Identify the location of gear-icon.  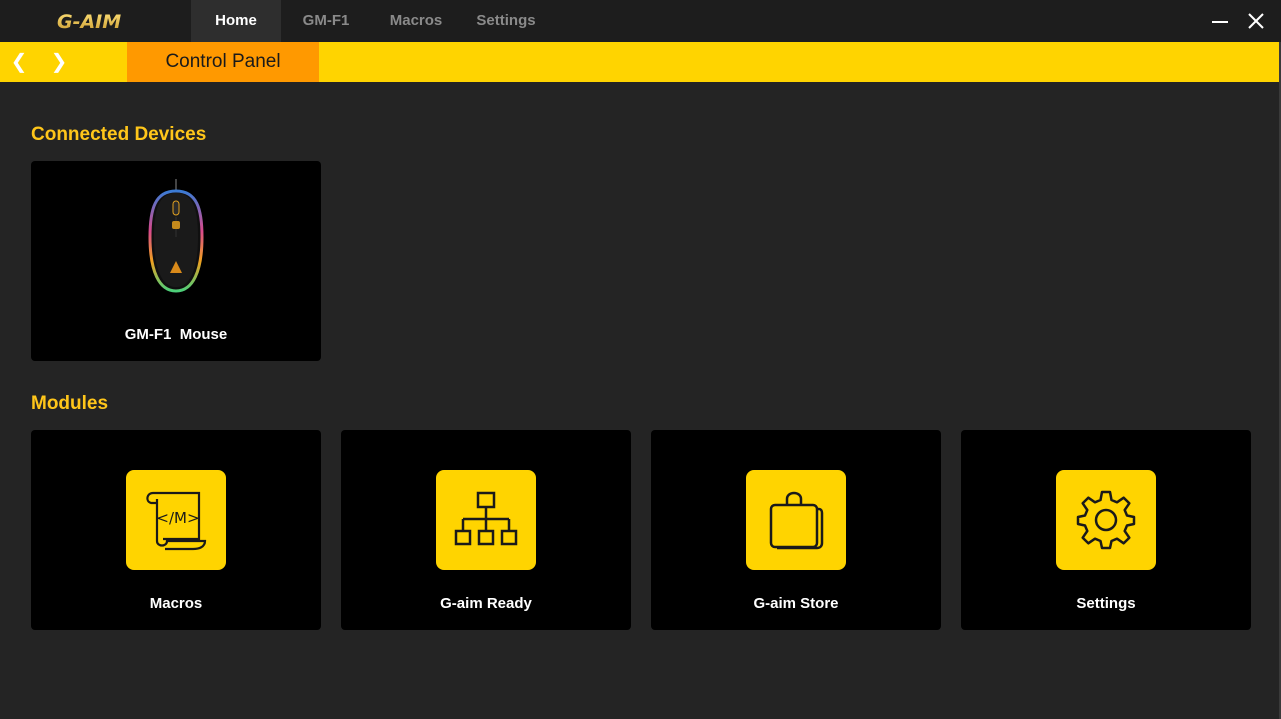
(1106, 520).